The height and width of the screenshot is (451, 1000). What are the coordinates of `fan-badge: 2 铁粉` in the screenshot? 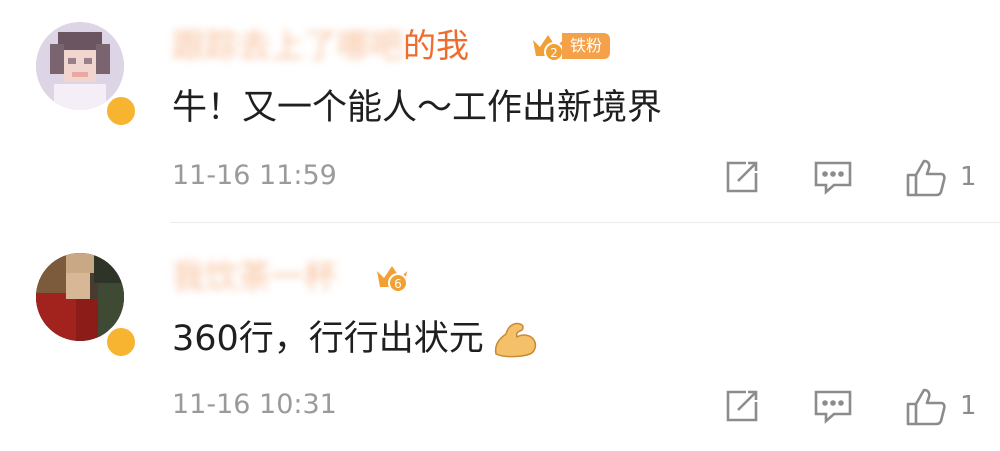 It's located at (570, 46).